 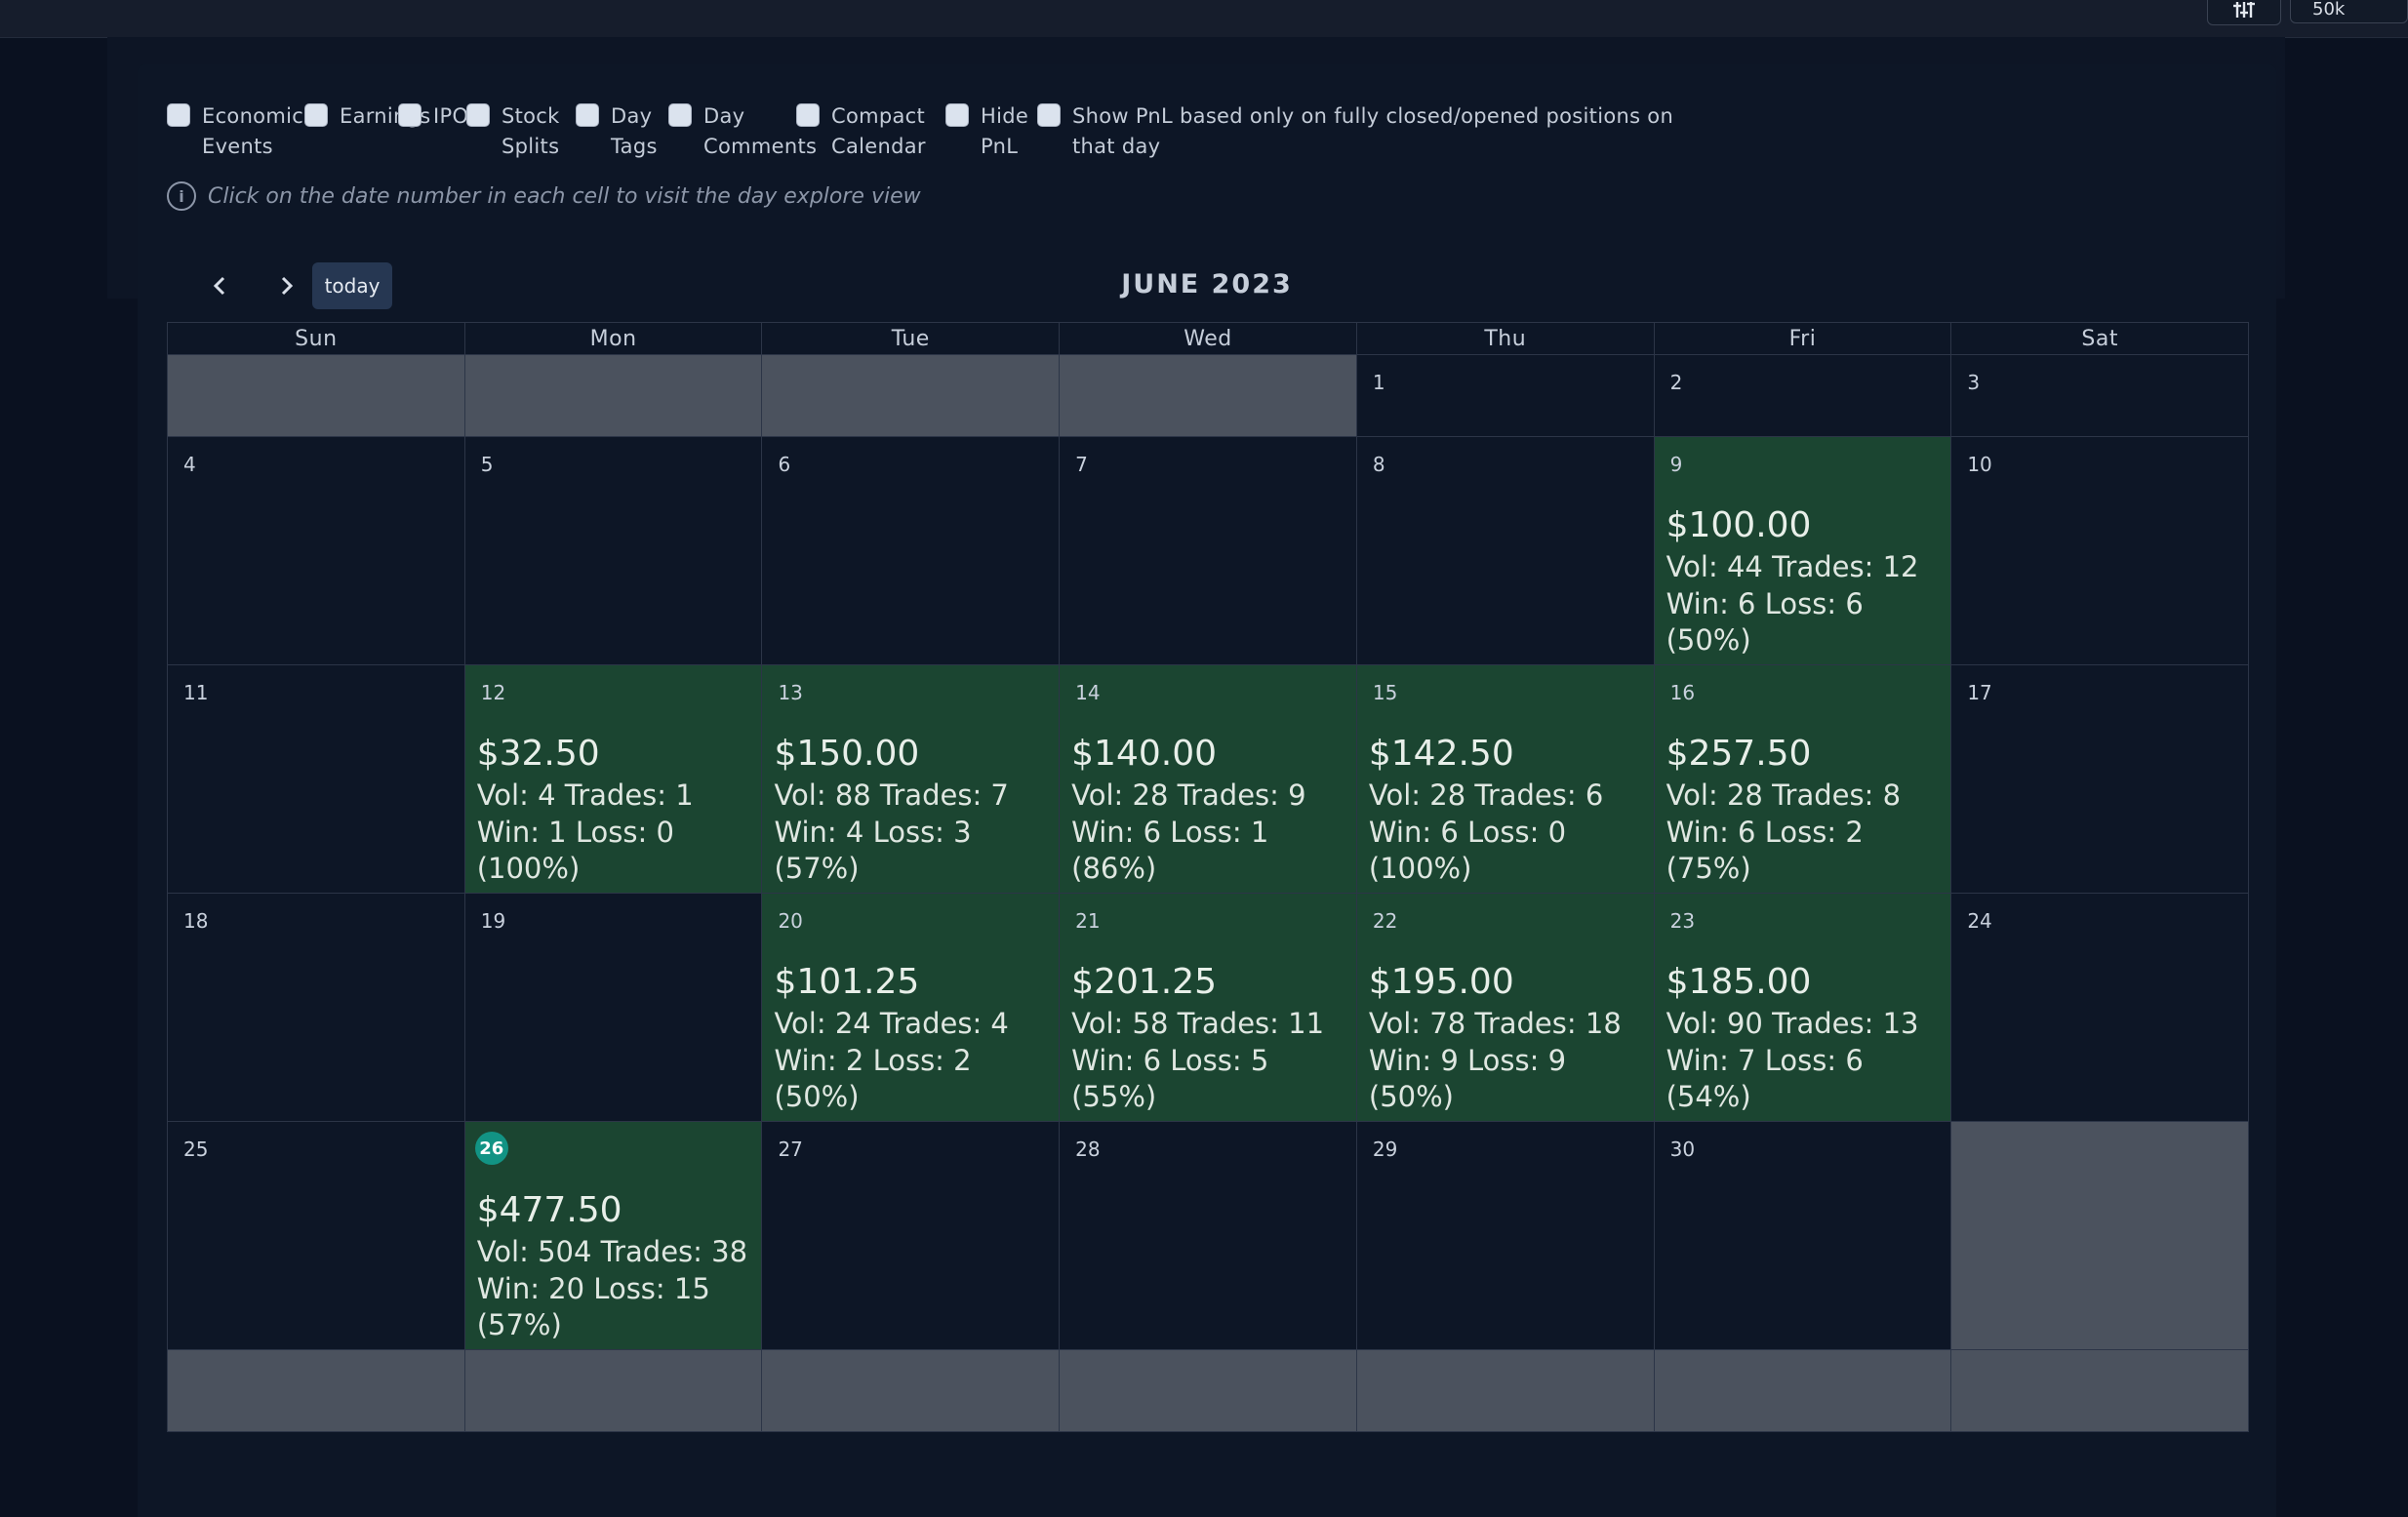 What do you see at coordinates (614, 339) in the screenshot?
I see `weekday-mon: Mon` at bounding box center [614, 339].